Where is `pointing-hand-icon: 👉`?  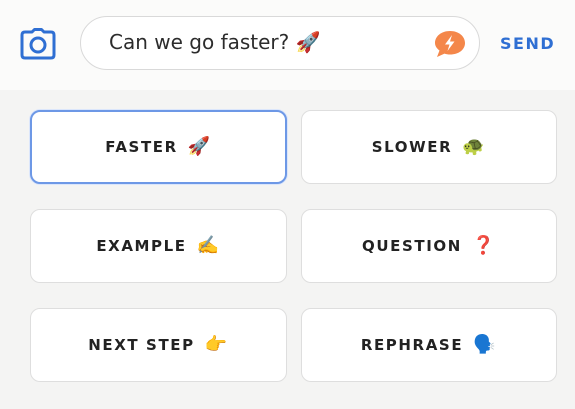 pointing-hand-icon: 👉 is located at coordinates (216, 344).